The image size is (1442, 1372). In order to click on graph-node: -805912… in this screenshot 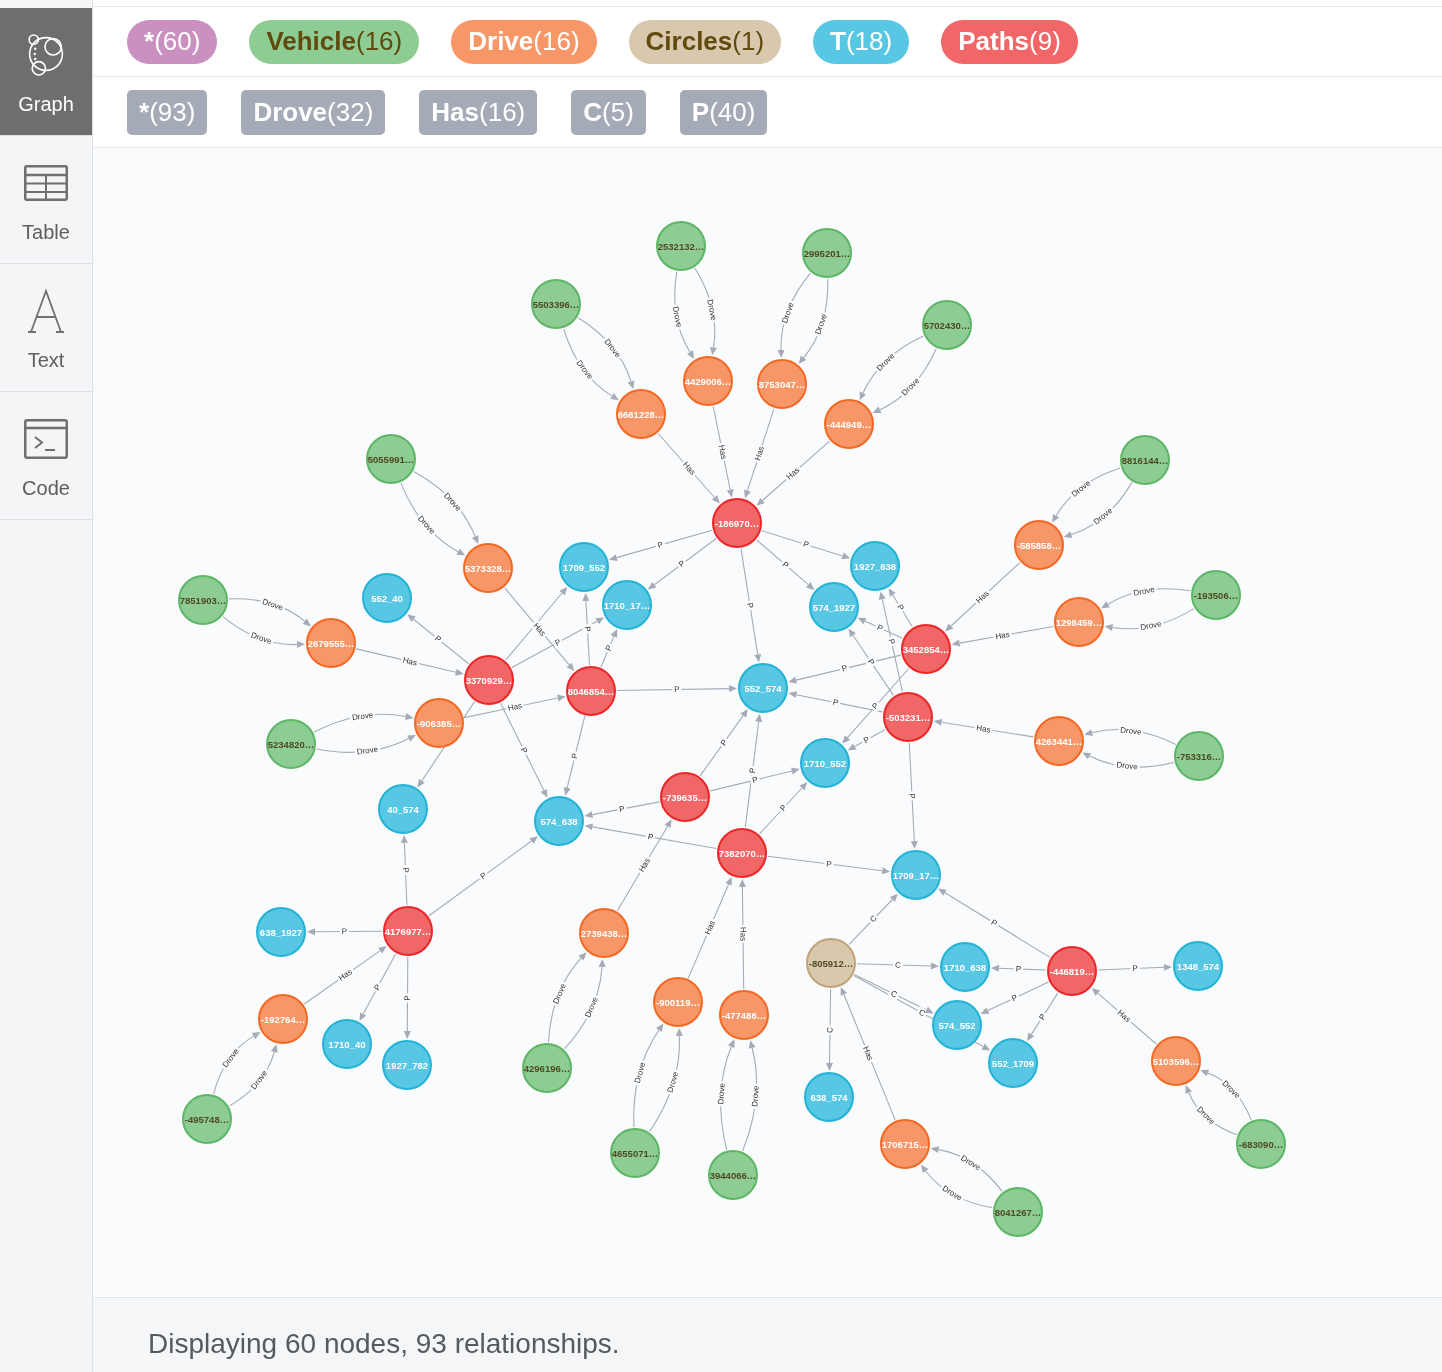, I will do `click(831, 963)`.